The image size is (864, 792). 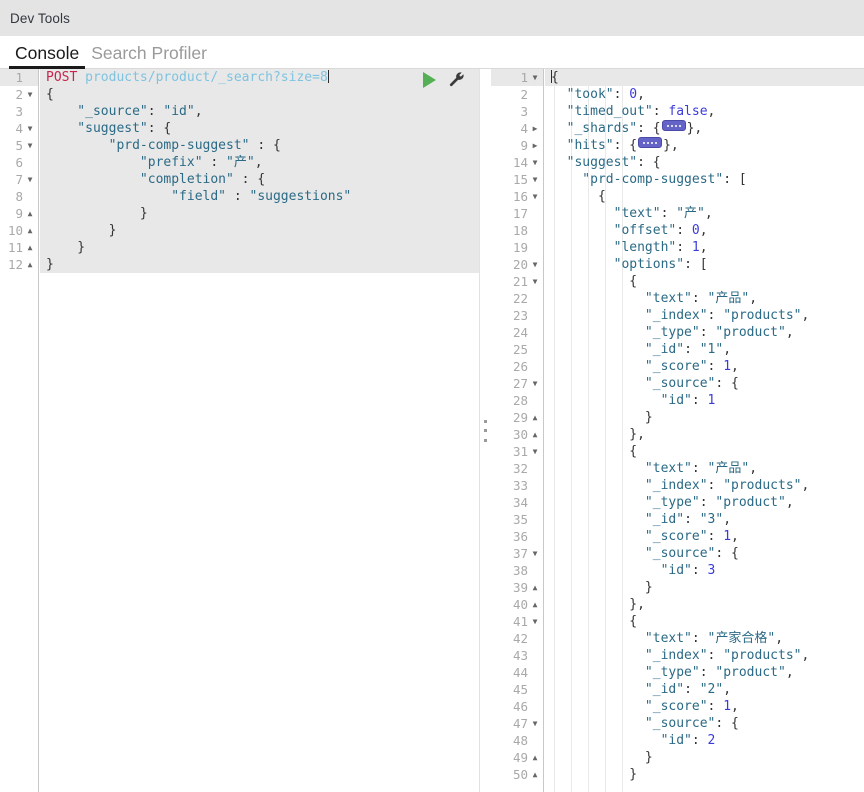 I want to click on code-line: "id": 2, so click(x=704, y=740).